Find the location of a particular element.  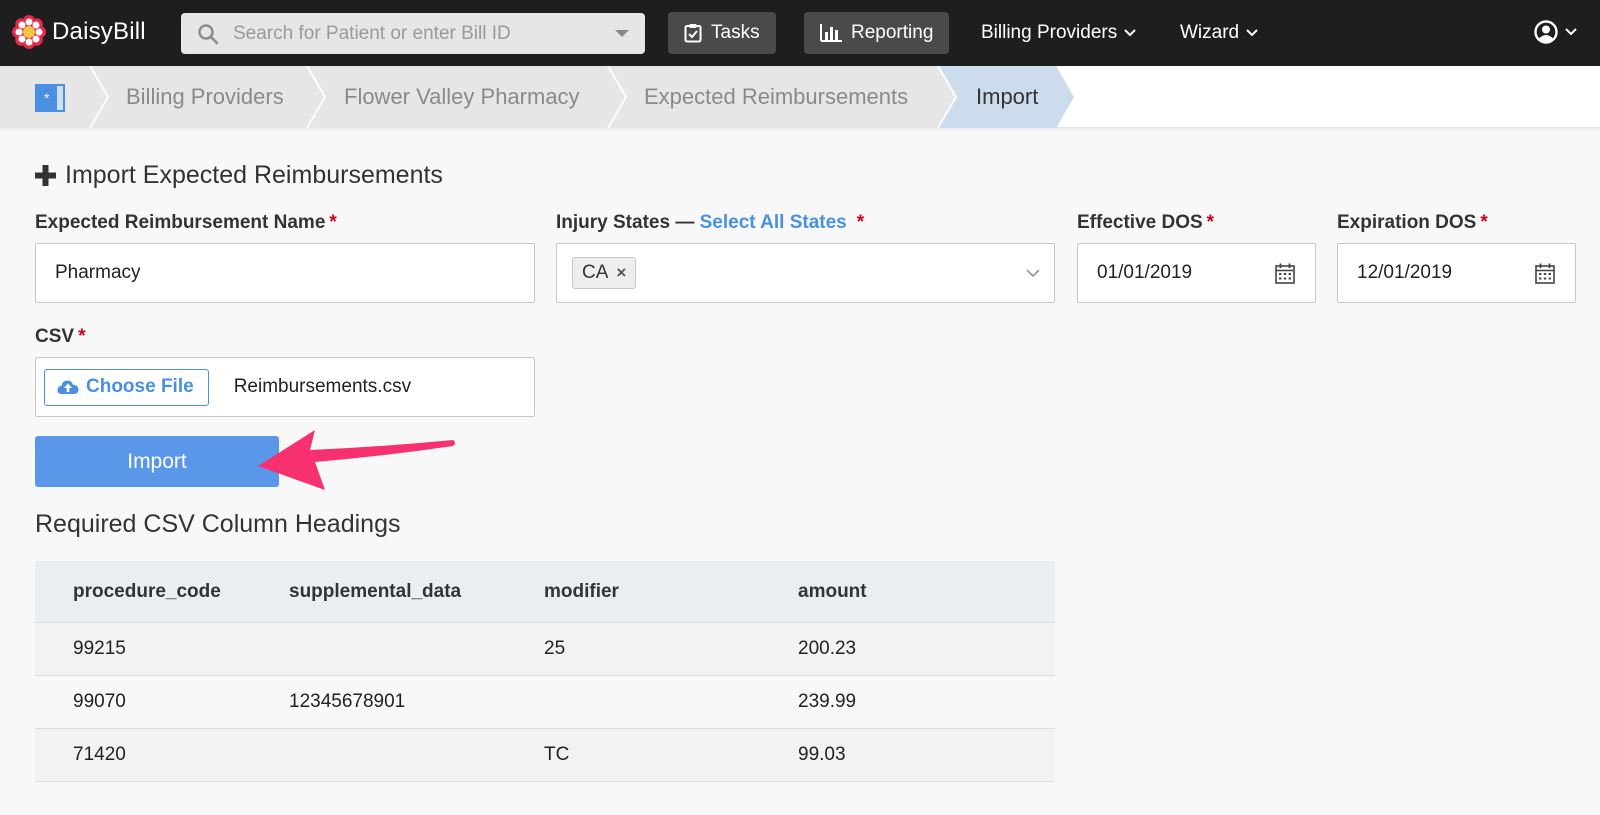

annotation-arrow is located at coordinates (356, 460).